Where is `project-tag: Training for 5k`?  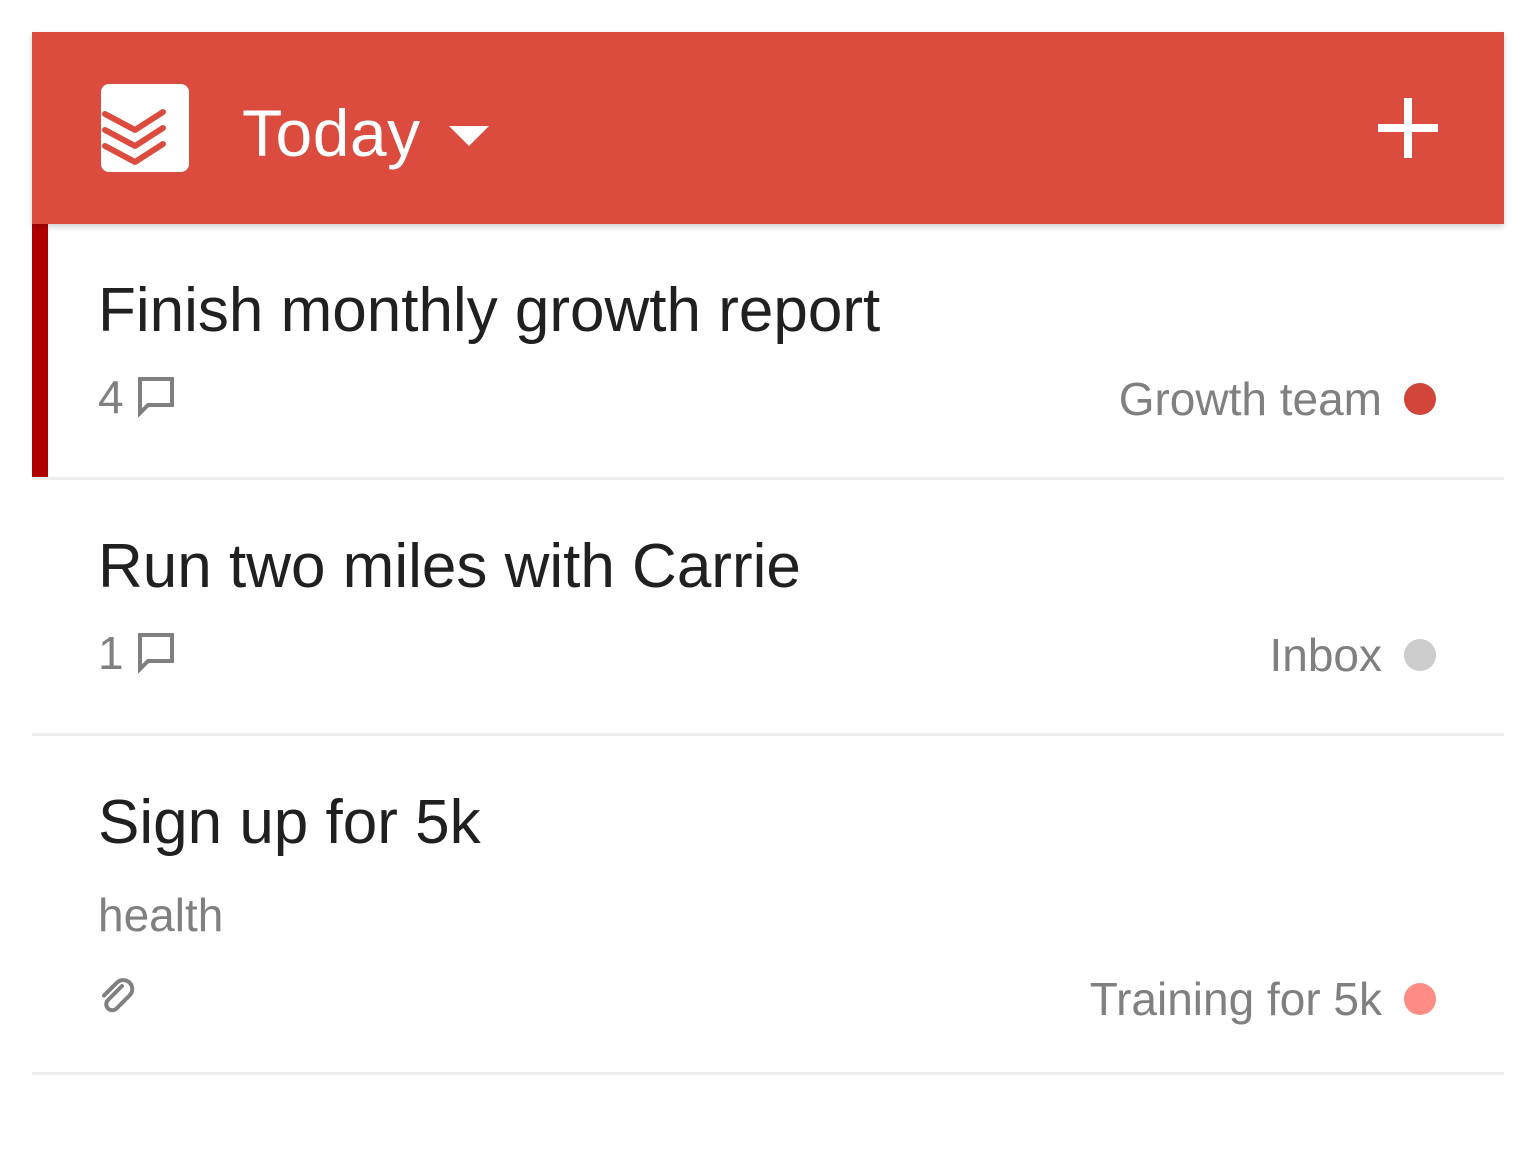
project-tag: Training for 5k is located at coordinates (1263, 999).